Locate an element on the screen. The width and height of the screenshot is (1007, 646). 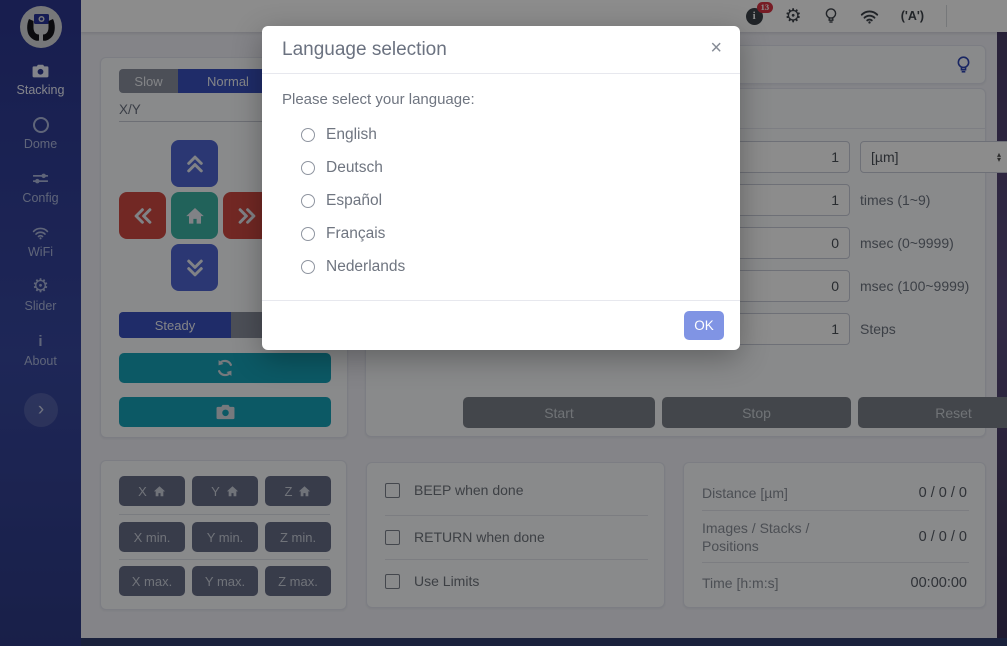
modal-header: Language selection × is located at coordinates (501, 50).